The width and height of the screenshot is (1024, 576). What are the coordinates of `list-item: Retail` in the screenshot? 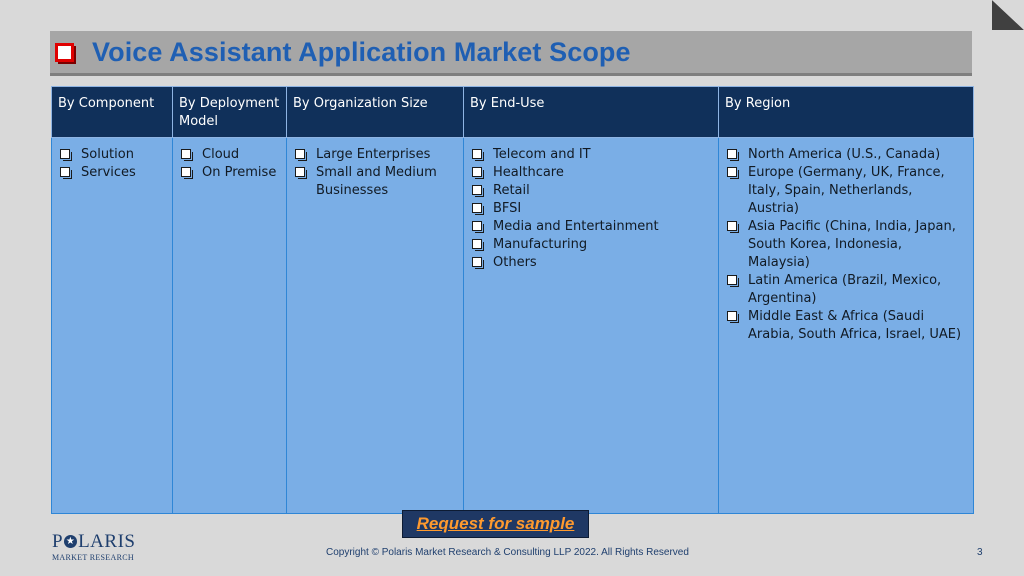 It's located at (591, 191).